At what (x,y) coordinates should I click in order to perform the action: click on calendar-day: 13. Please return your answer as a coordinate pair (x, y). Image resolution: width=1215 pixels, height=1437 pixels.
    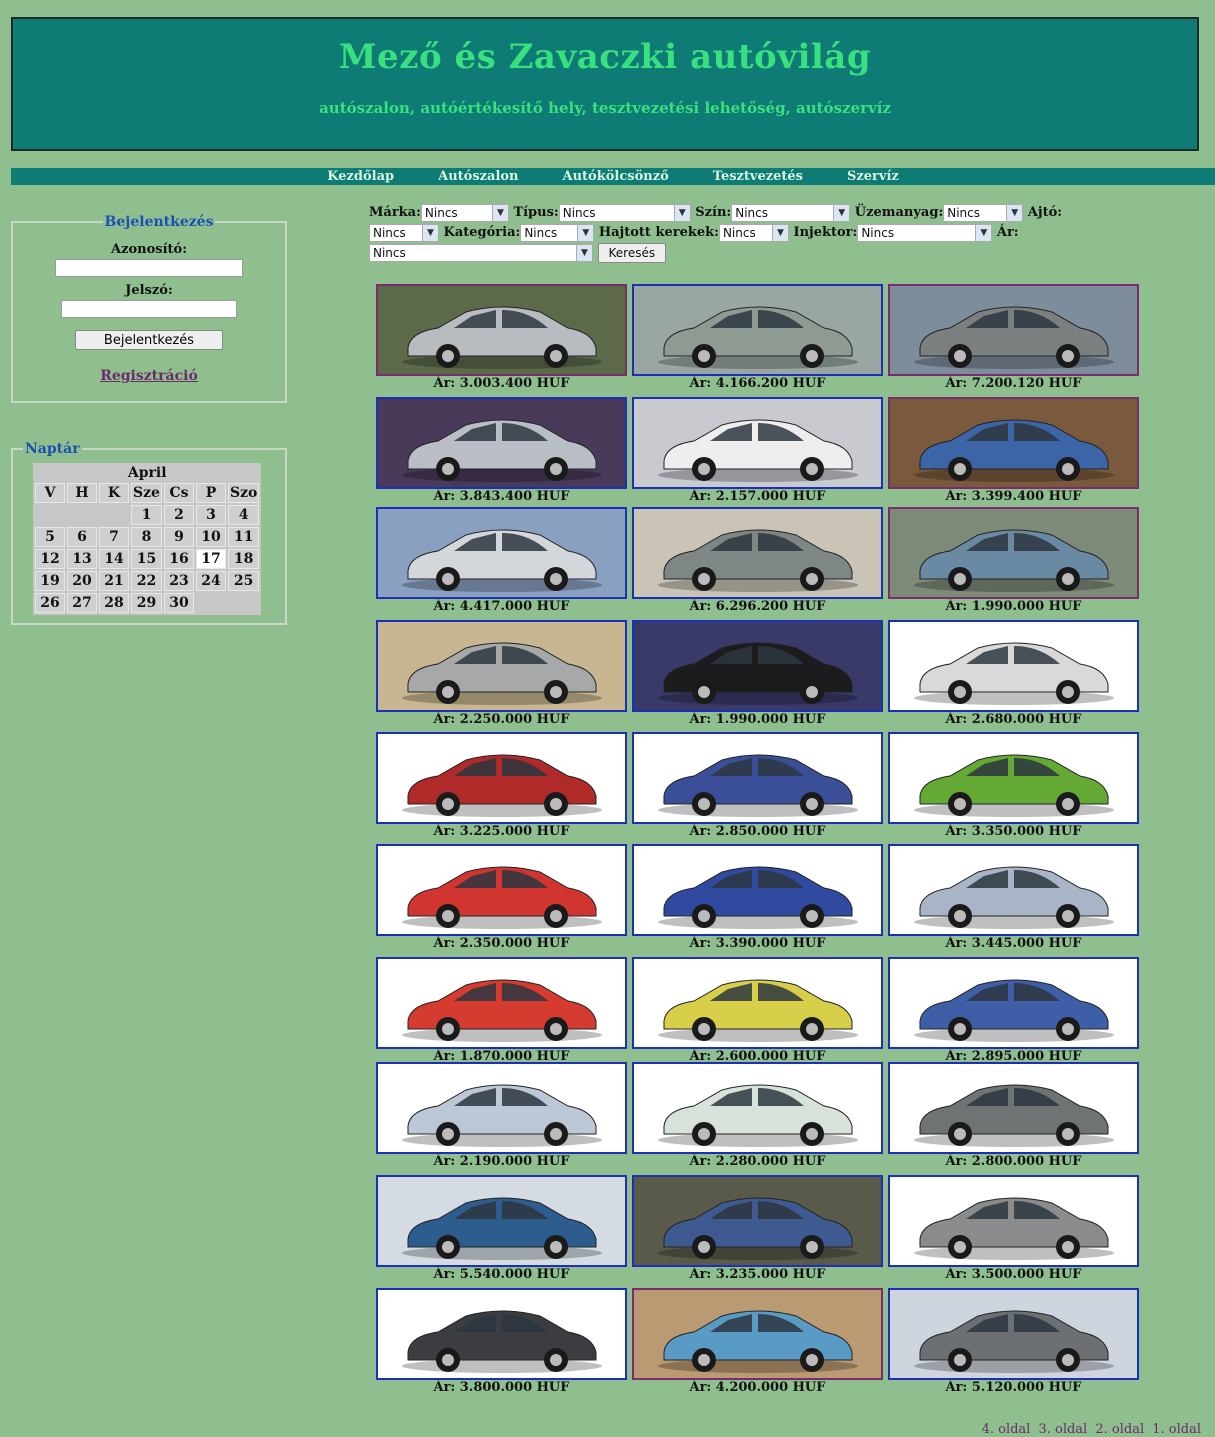
    Looking at the image, I should click on (82, 559).